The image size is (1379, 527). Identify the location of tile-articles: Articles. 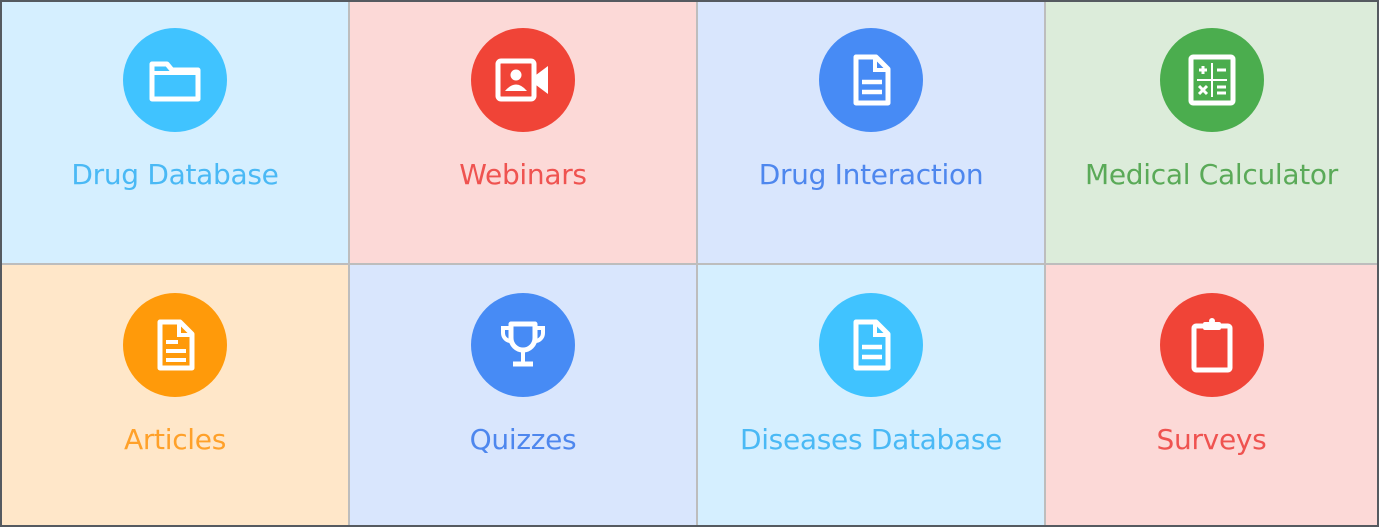
(175, 395).